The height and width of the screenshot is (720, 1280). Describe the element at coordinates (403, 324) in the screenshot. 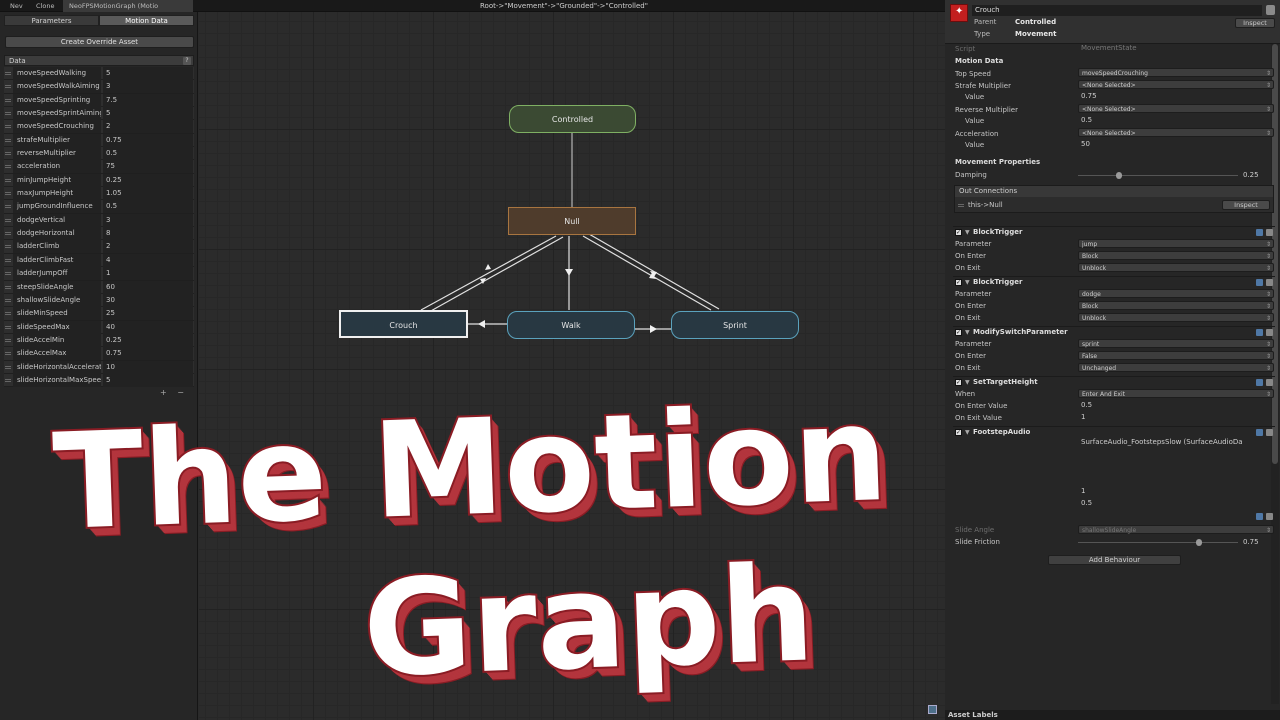

I see `node-crouch: Crouch` at that location.